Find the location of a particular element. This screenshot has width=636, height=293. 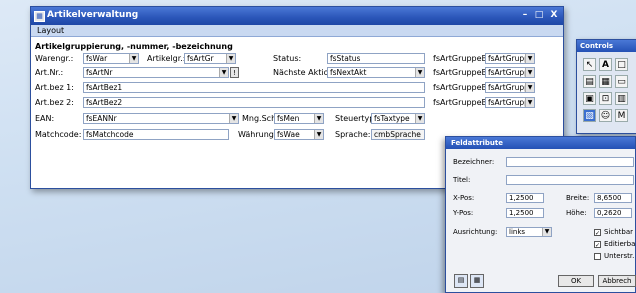

group-tool-icon: ▤ is located at coordinates (589, 81).